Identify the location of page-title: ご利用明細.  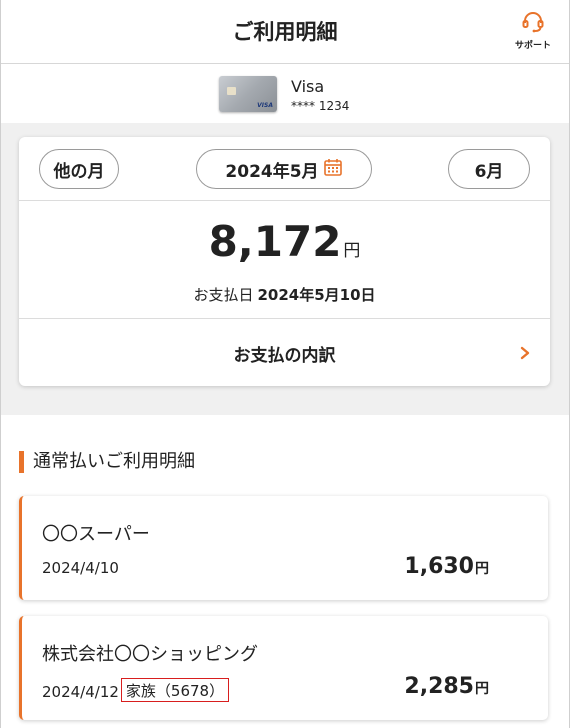
(285, 32).